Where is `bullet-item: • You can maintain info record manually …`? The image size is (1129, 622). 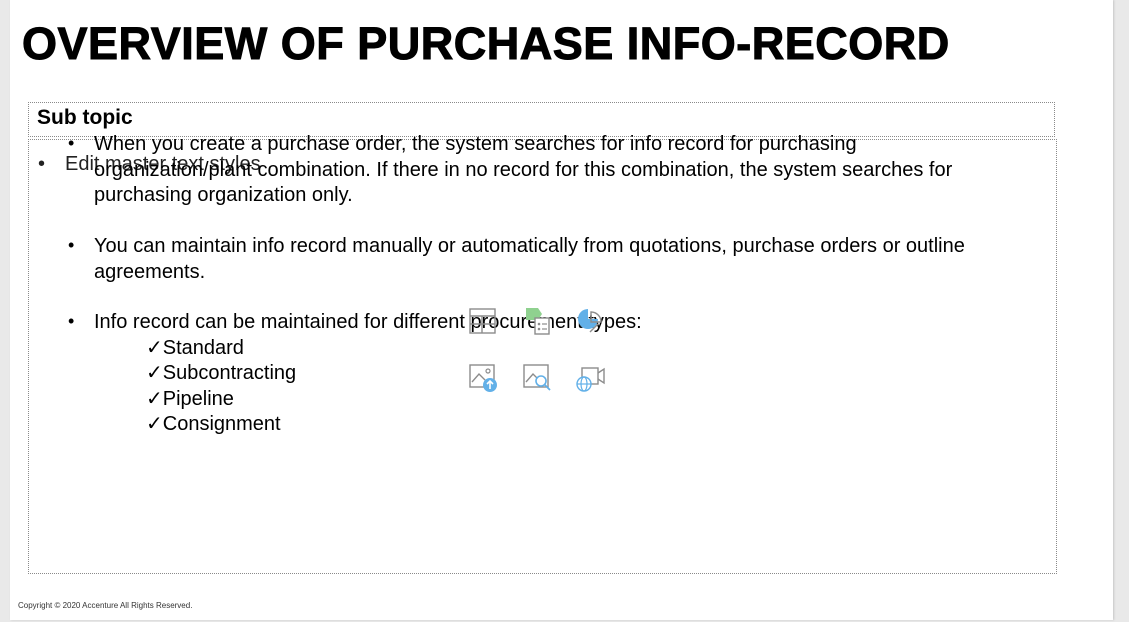 bullet-item: • You can maintain info record manually … is located at coordinates (541, 259).